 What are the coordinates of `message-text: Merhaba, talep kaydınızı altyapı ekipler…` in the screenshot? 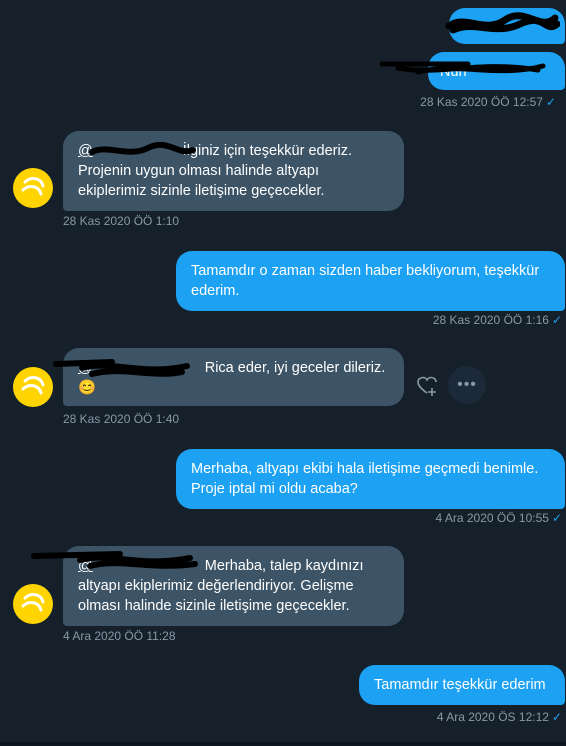 It's located at (221, 586).